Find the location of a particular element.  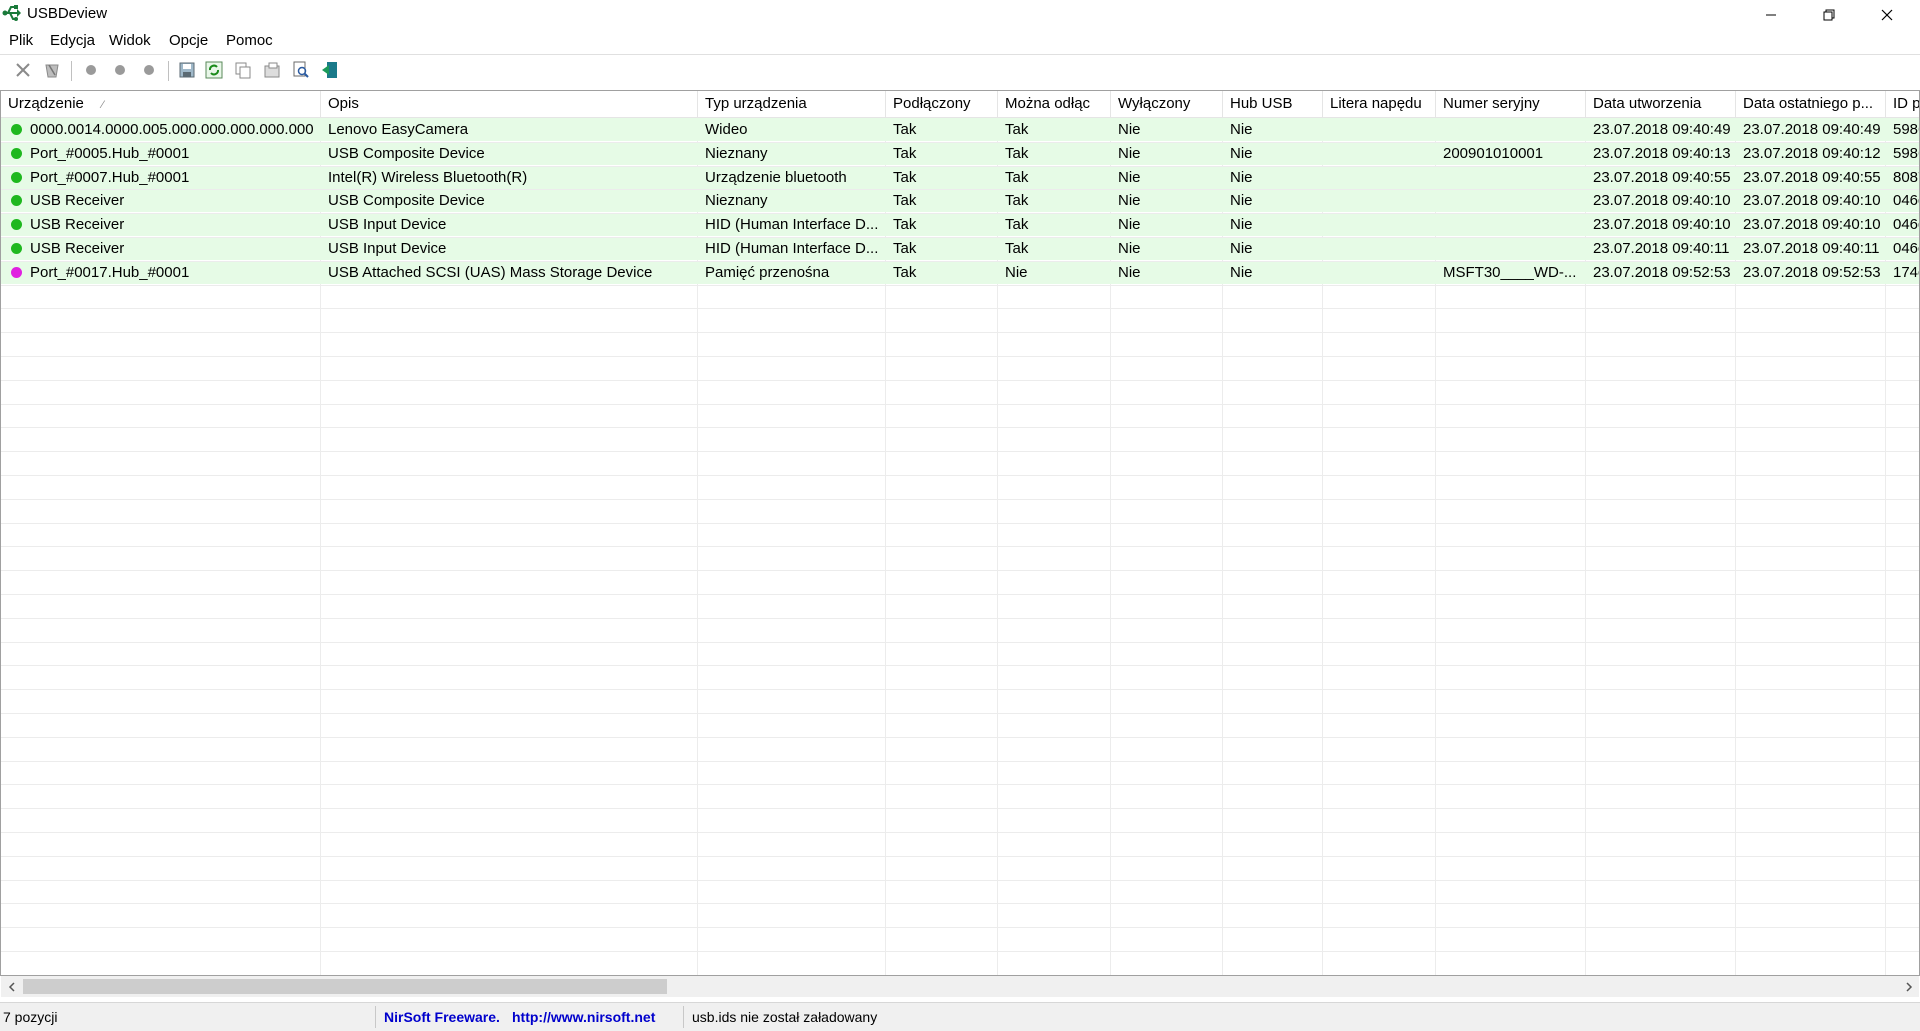

title-bar: USBDeview is located at coordinates (960, 15).